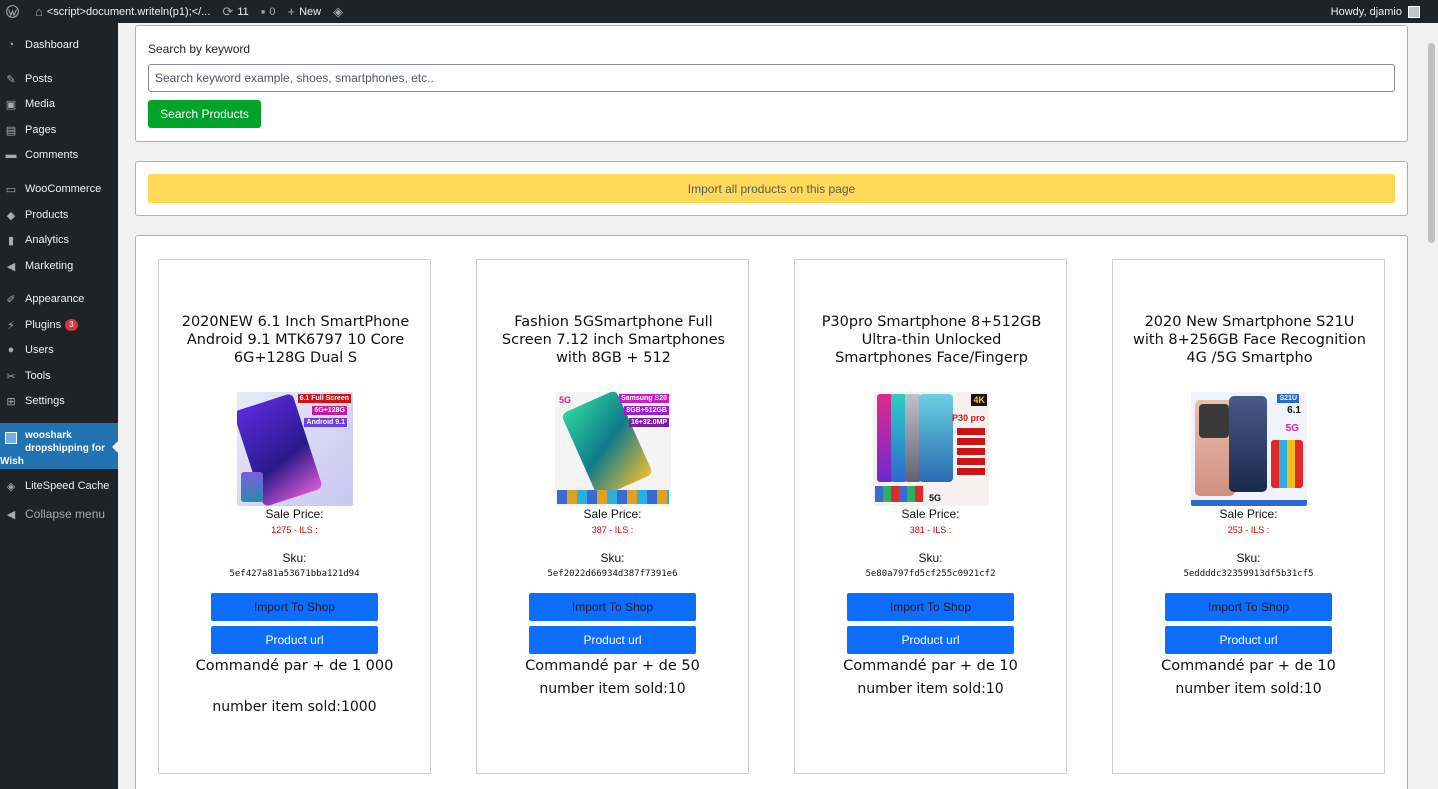 This screenshot has height=789, width=1438. I want to click on sidebar-item-media: ▣ Media, so click(59, 104).